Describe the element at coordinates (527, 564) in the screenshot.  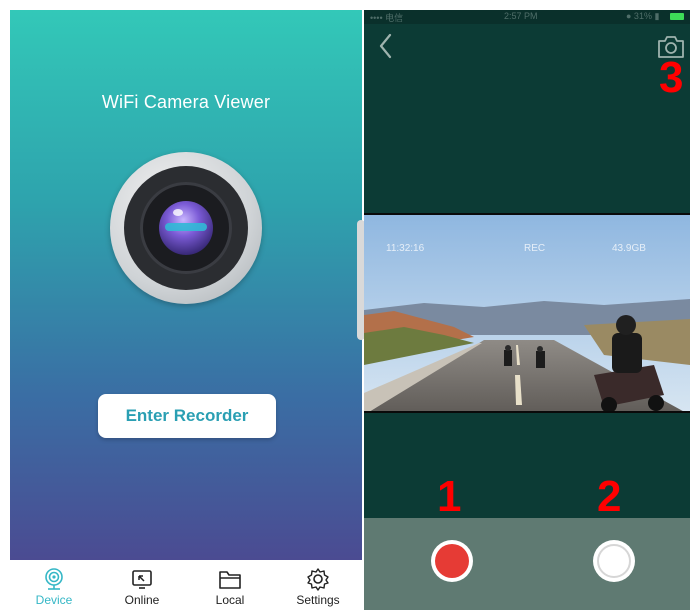
I see `control-panel` at that location.